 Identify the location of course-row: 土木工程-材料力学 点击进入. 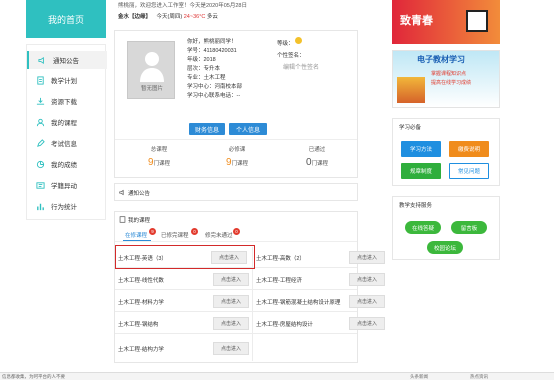
(183, 301).